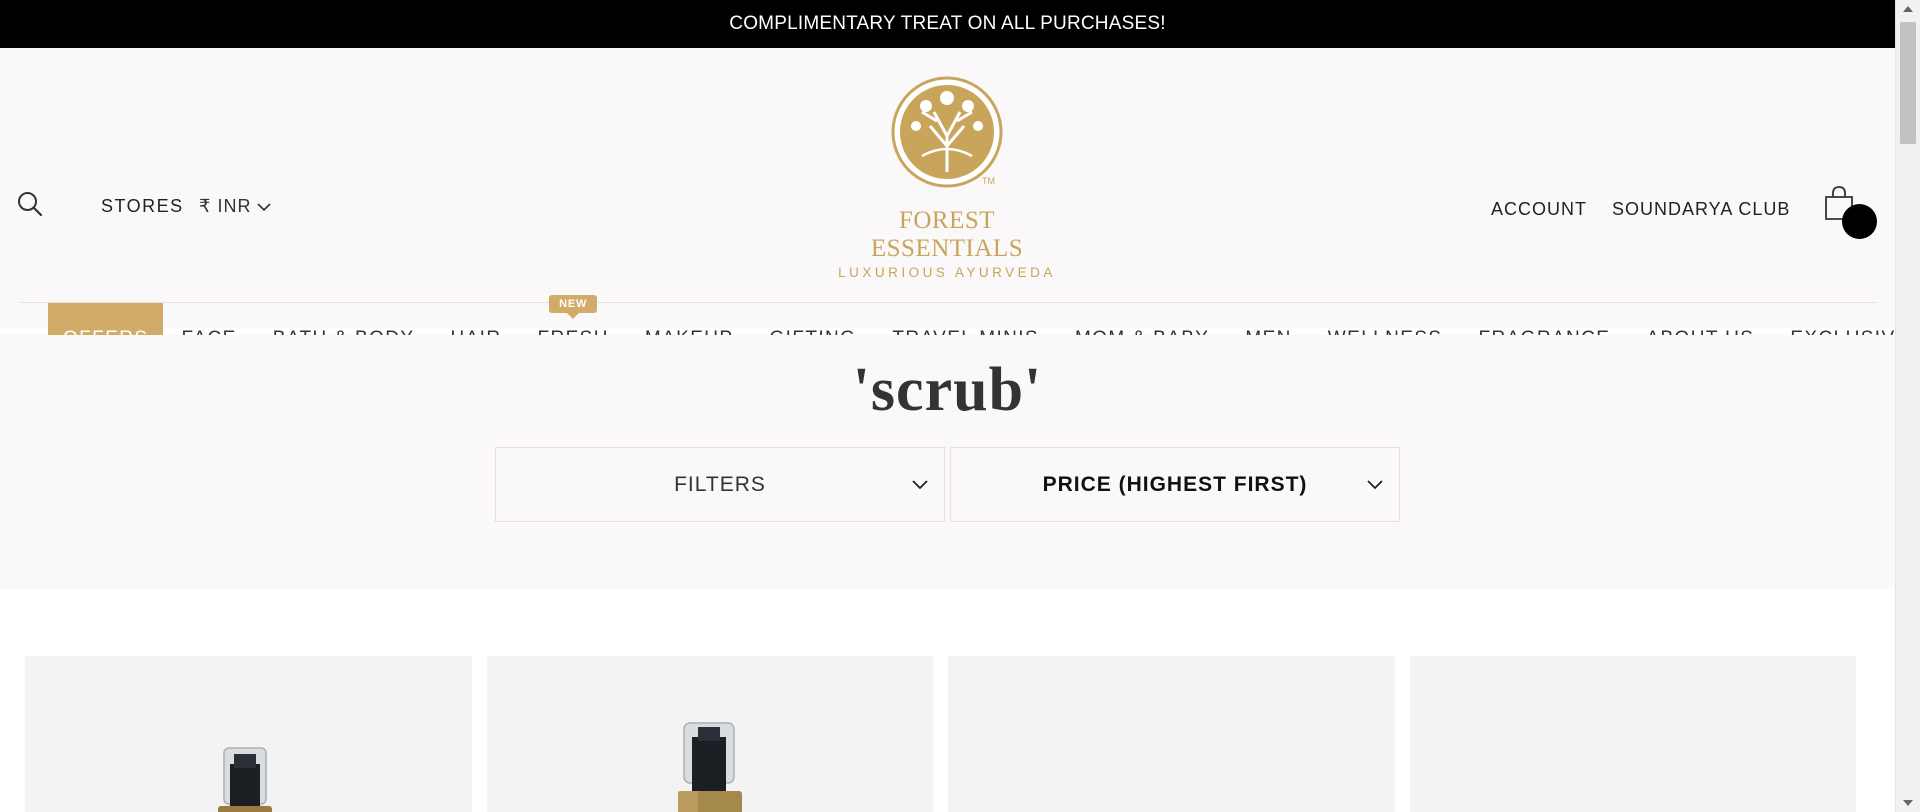 The width and height of the screenshot is (1920, 812). I want to click on logo-brand-name: FOREST ESSENTIALS, so click(947, 234).